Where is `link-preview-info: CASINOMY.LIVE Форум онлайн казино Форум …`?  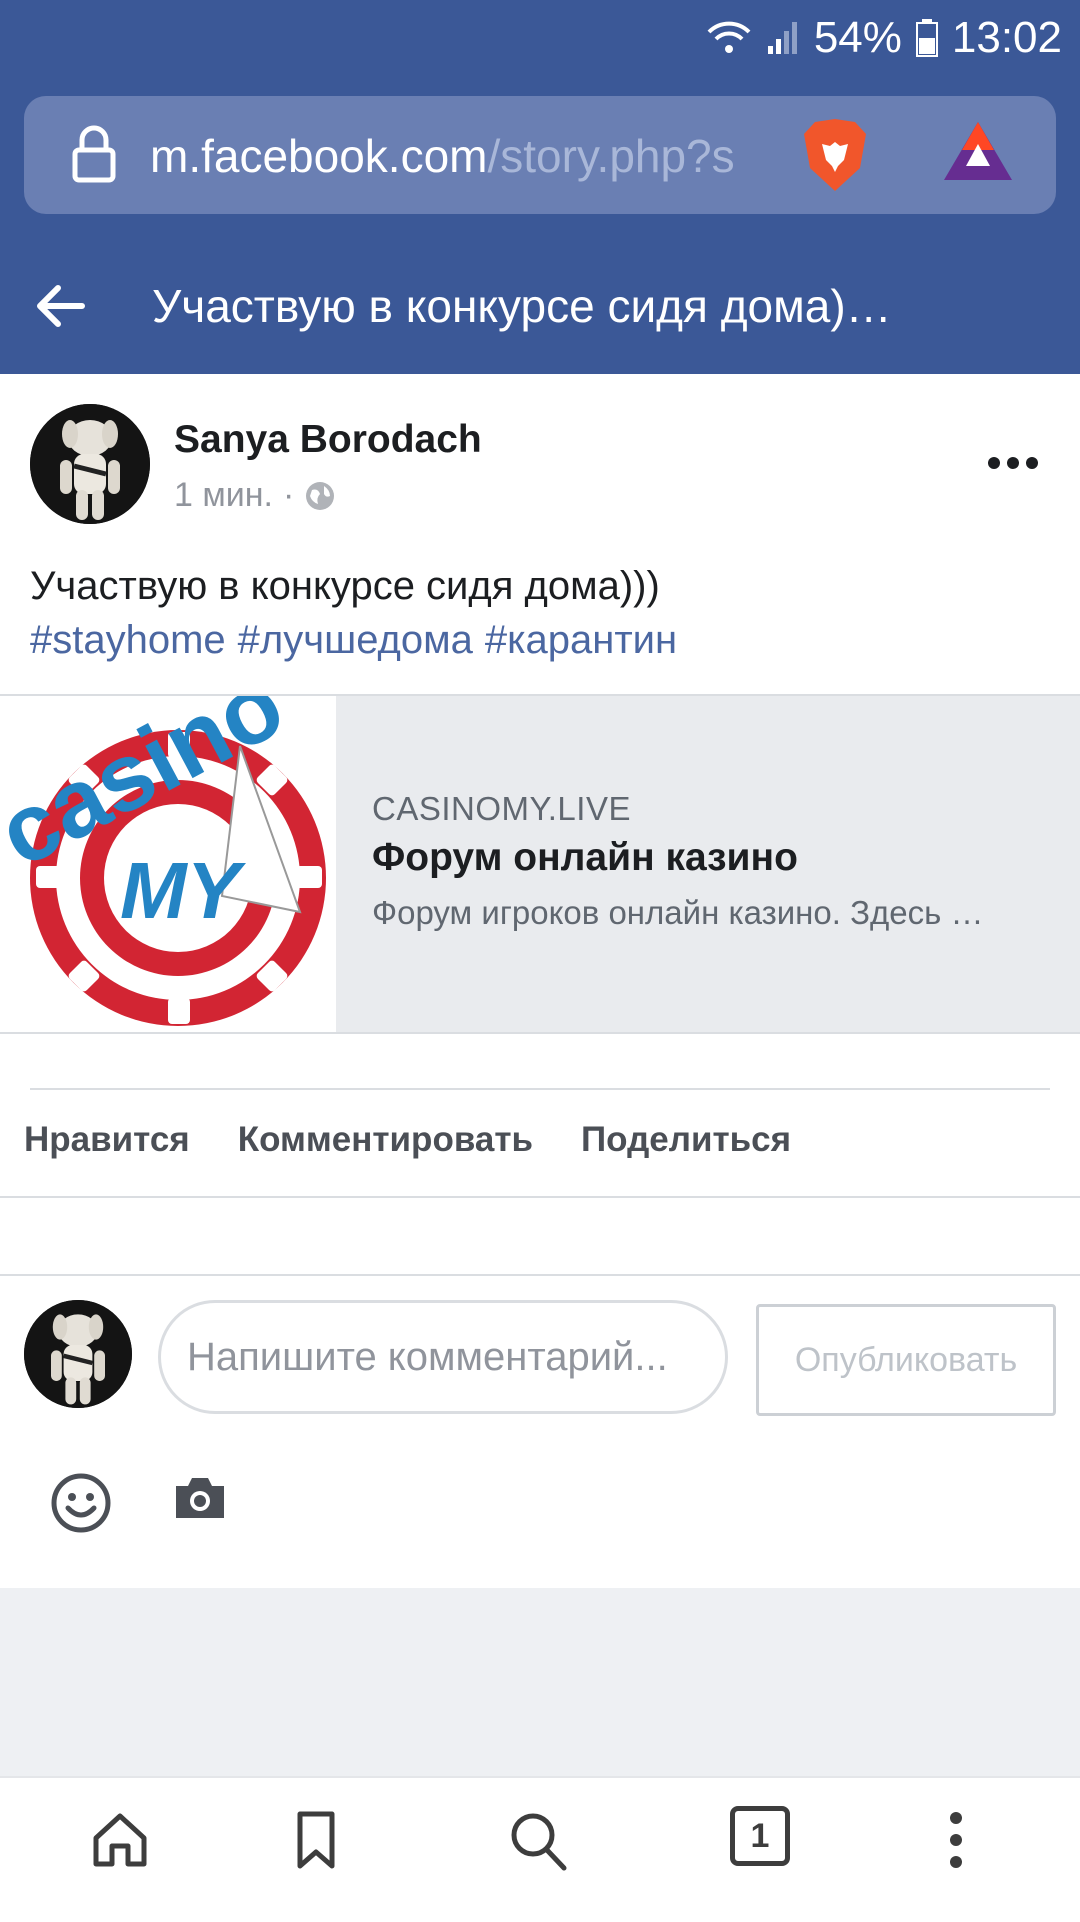
link-preview-info: CASINOMY.LIVE Форум онлайн казино Форум … is located at coordinates (708, 864).